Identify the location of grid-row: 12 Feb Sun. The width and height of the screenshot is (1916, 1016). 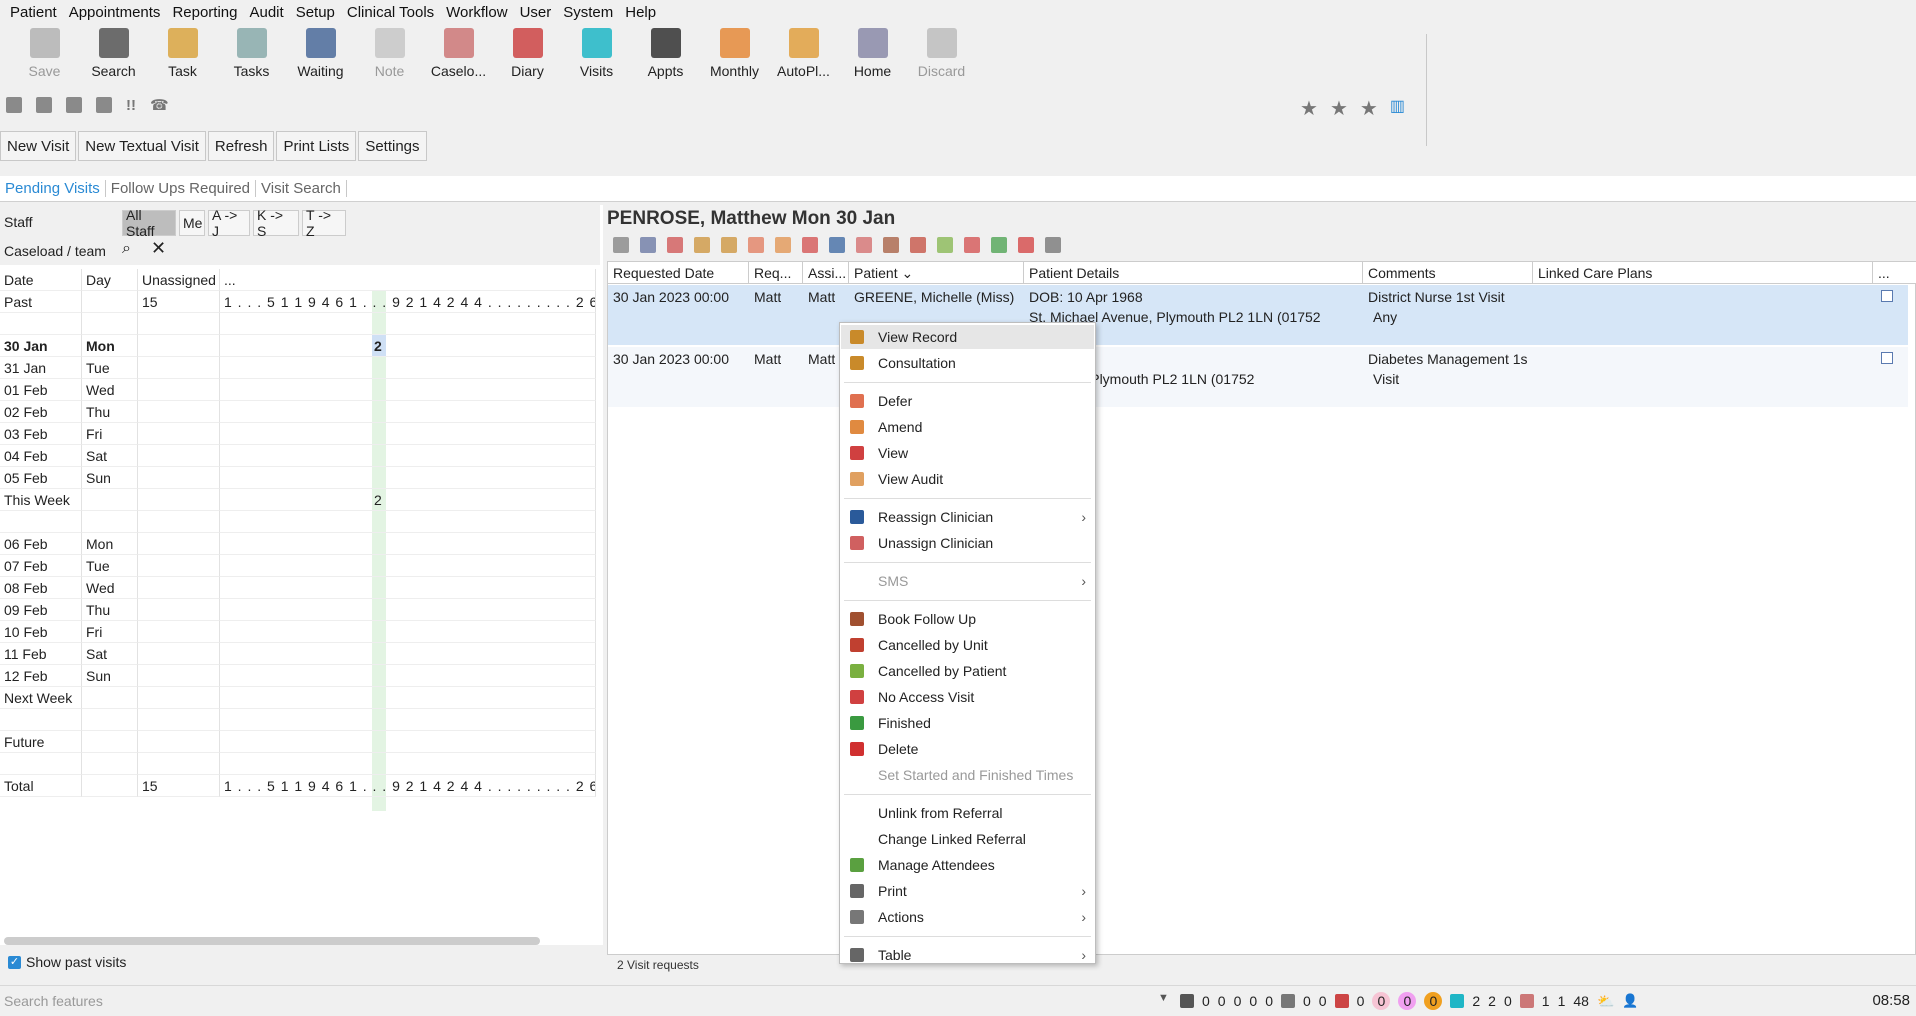
(298, 676).